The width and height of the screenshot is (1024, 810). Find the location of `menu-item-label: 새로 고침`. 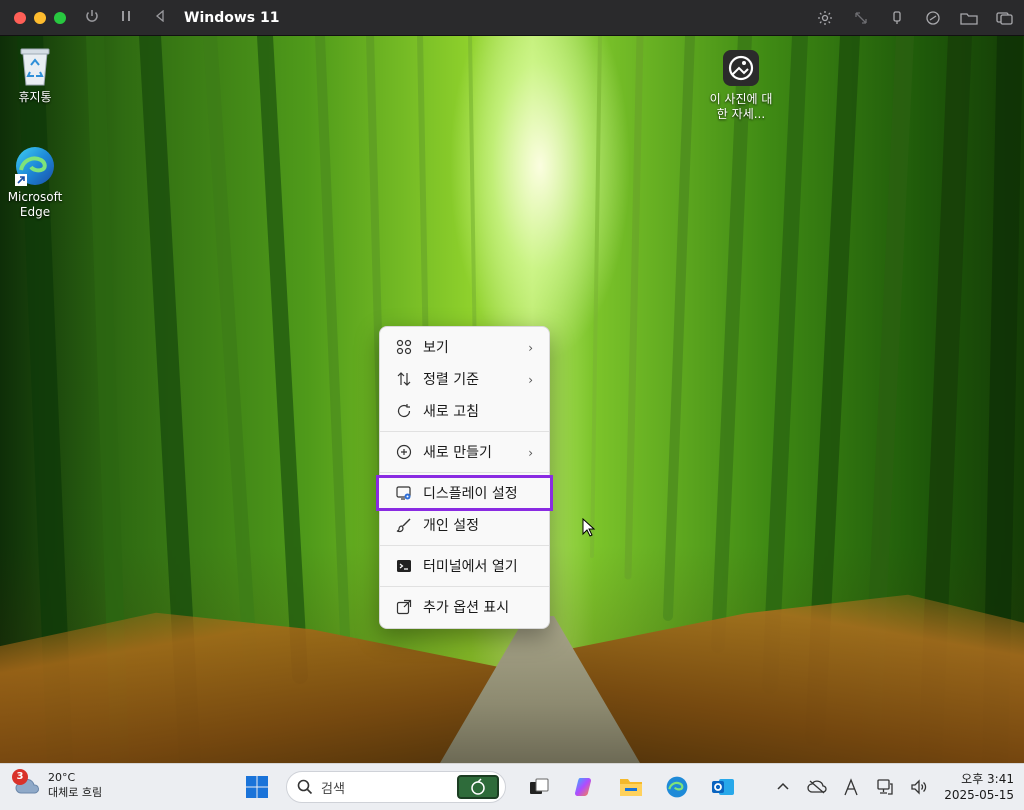

menu-item-label: 새로 고침 is located at coordinates (451, 412).